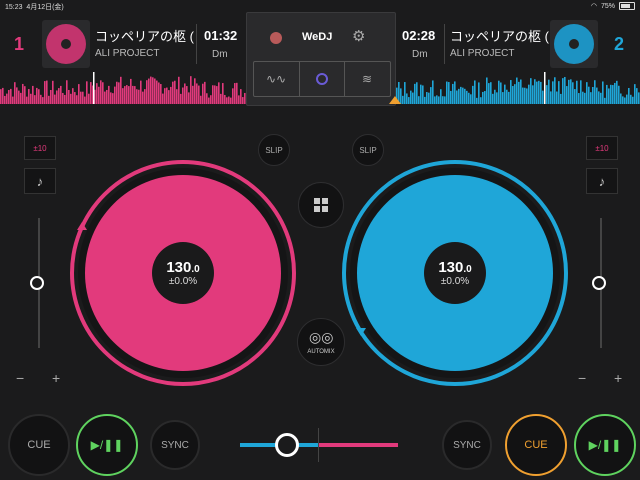 The height and width of the screenshot is (480, 640). Describe the element at coordinates (37, 283) in the screenshot. I see `deck1-tempo-slider` at that location.